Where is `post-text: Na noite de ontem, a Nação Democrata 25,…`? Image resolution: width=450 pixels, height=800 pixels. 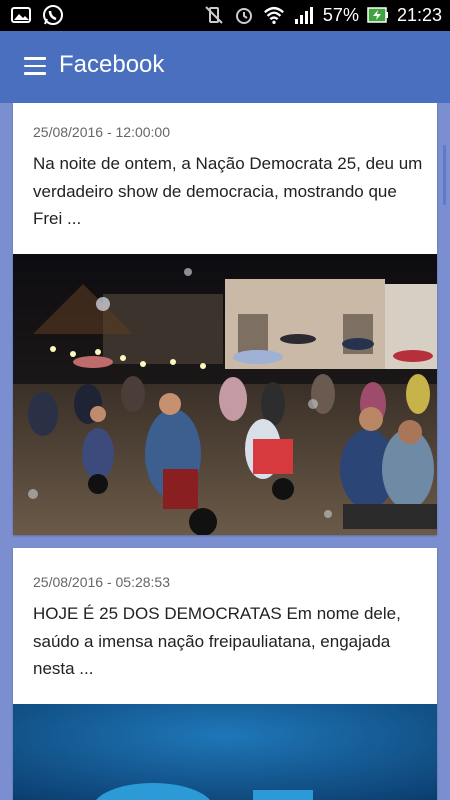 post-text: Na noite de ontem, a Nação Democrata 25,… is located at coordinates (228, 191).